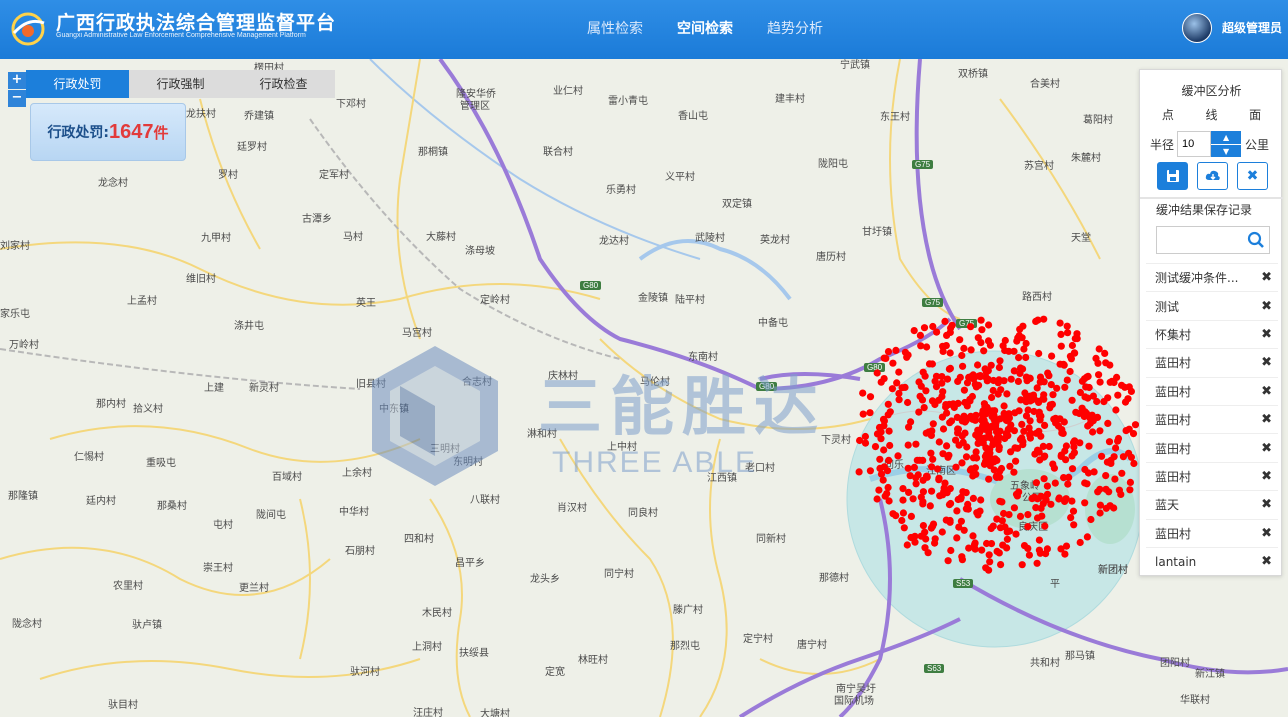 This screenshot has height=717, width=1288. Describe the element at coordinates (1173, 448) in the screenshot. I see `record-name: 蓝田村` at that location.